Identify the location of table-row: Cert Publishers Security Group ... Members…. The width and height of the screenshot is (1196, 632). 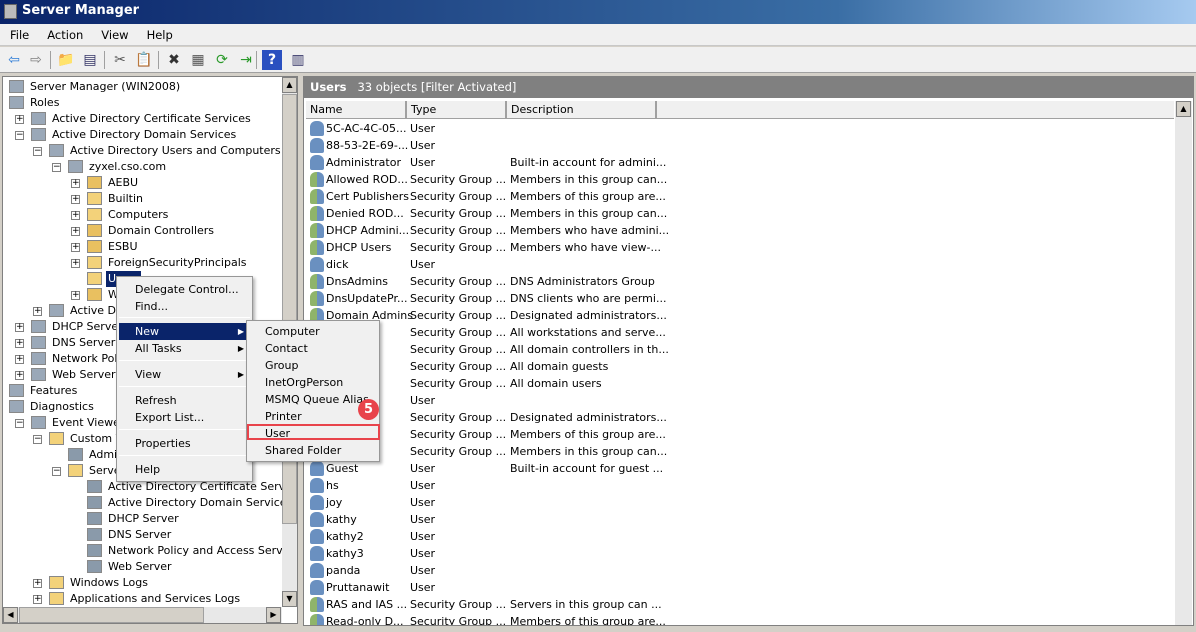
(739, 196).